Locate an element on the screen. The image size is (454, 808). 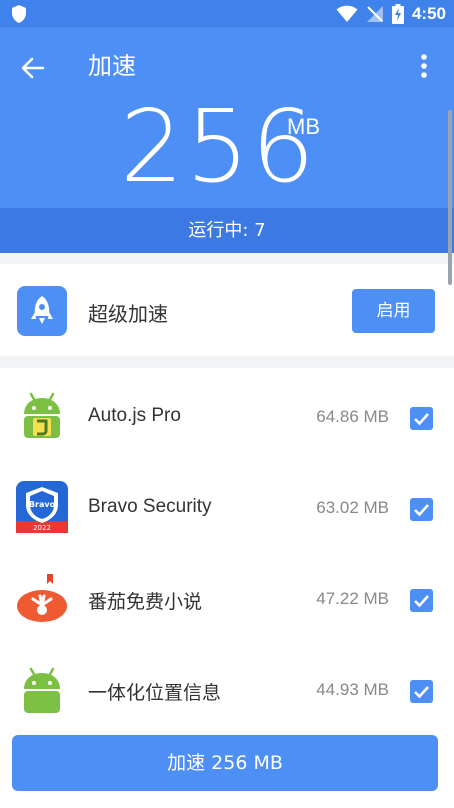
no-signal-icon is located at coordinates (374, 13).